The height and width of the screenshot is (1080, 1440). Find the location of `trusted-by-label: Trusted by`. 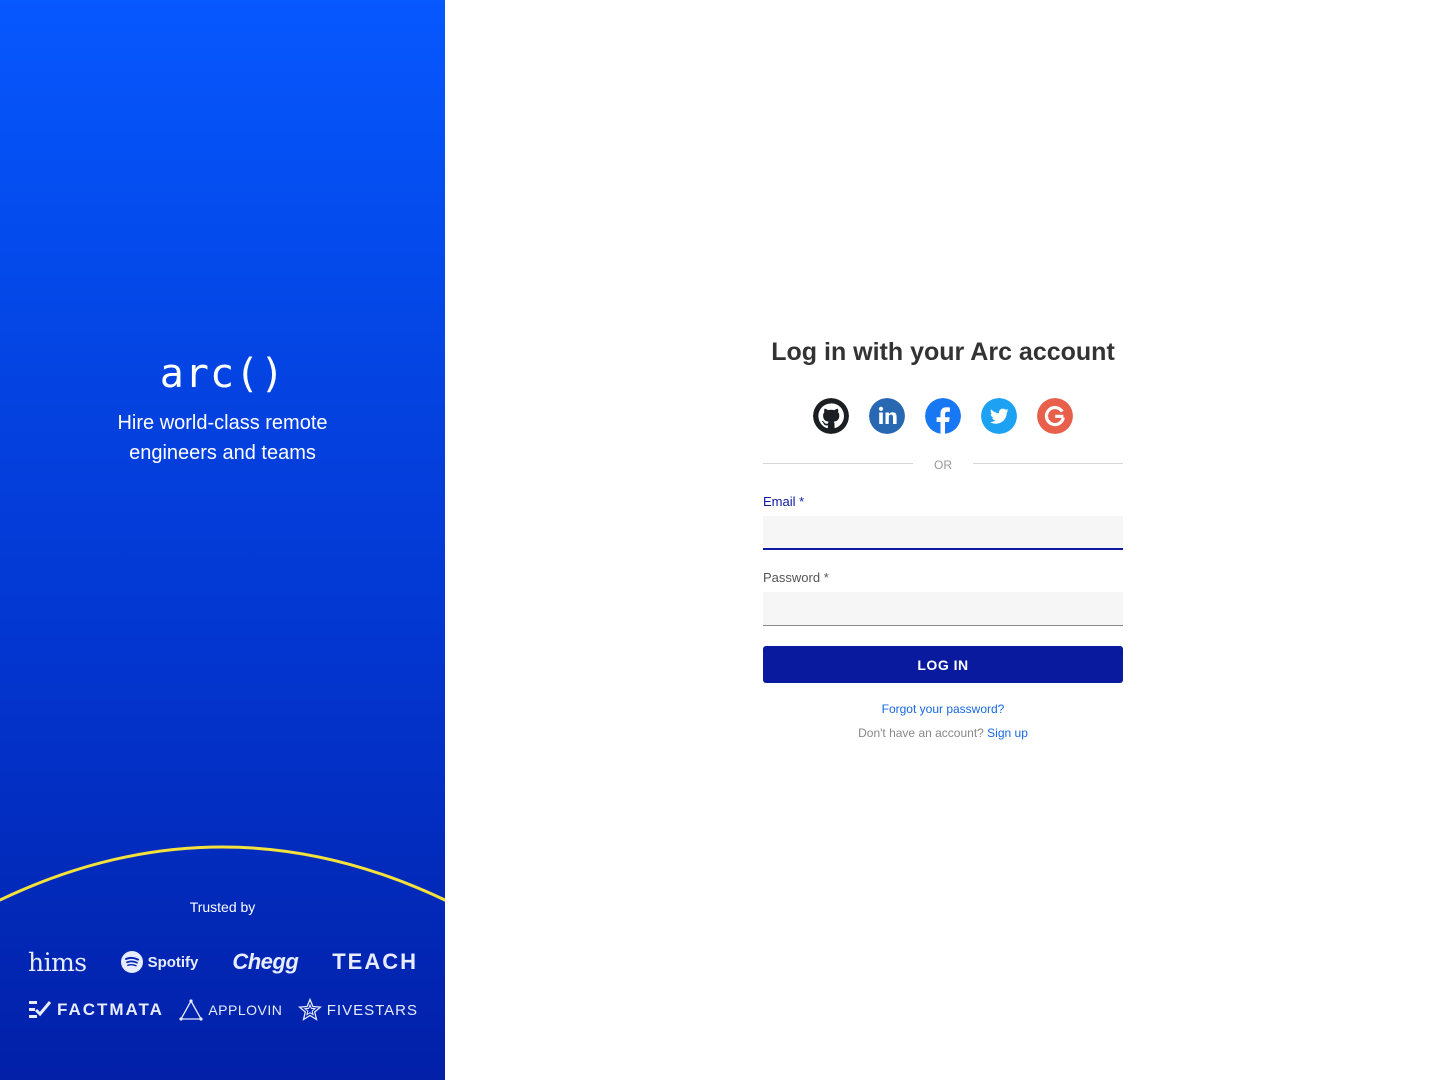

trusted-by-label: Trusted by is located at coordinates (222, 907).